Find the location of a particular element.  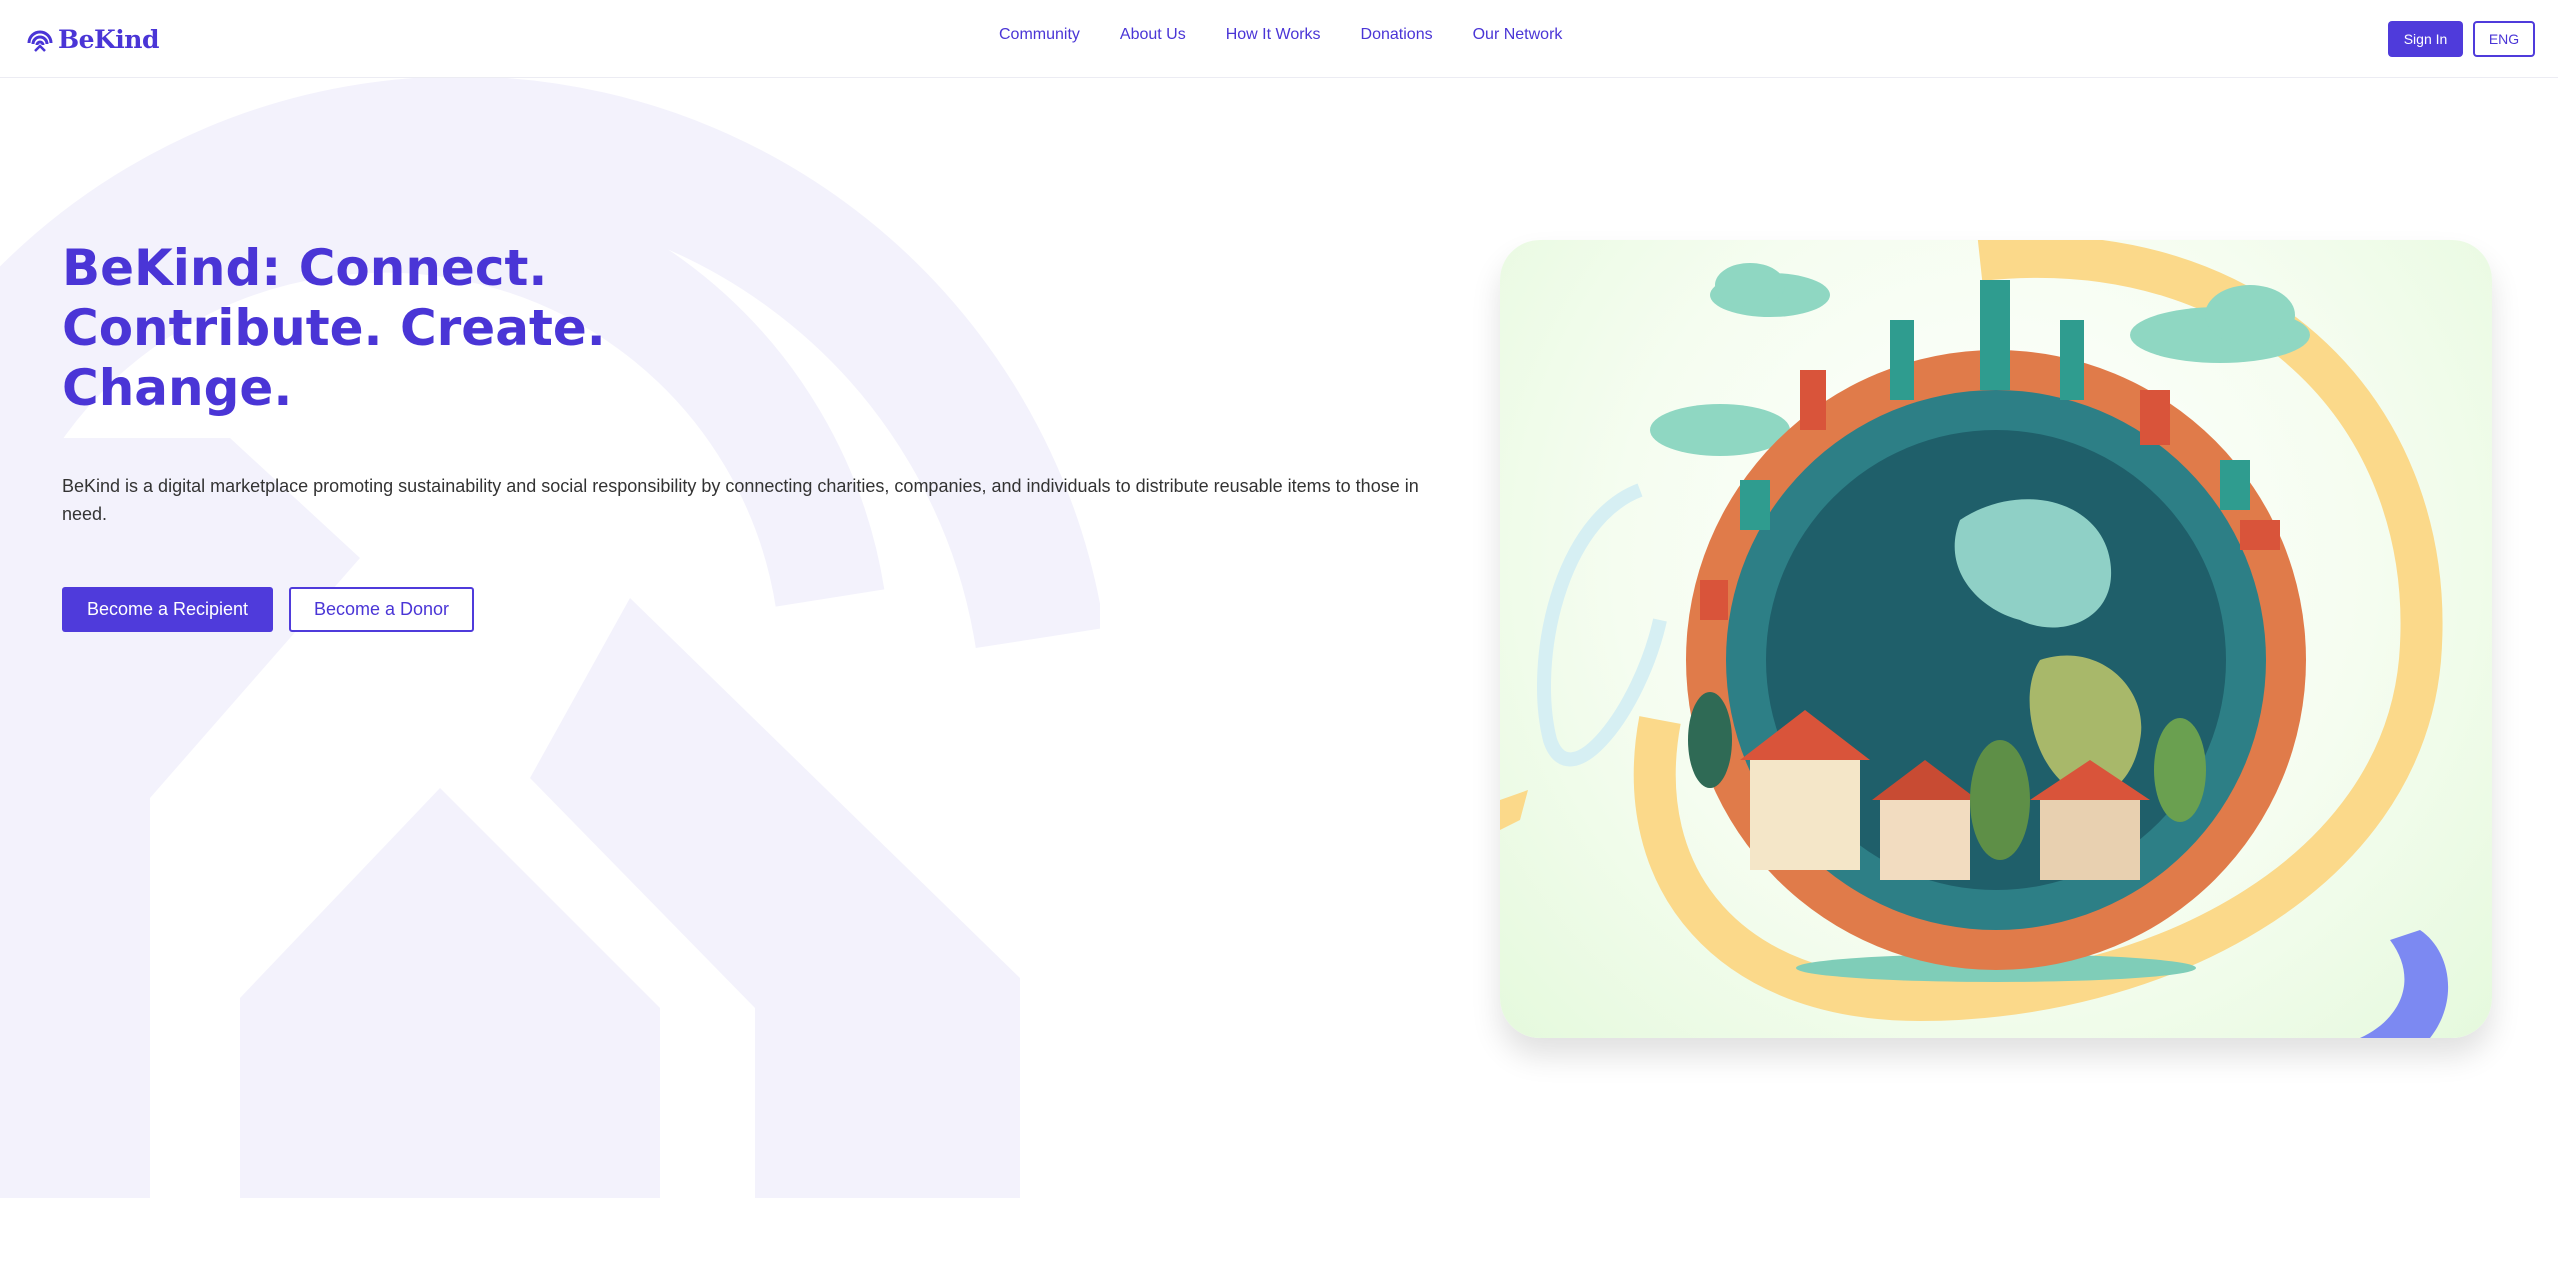

logo-icon is located at coordinates (40, 41).